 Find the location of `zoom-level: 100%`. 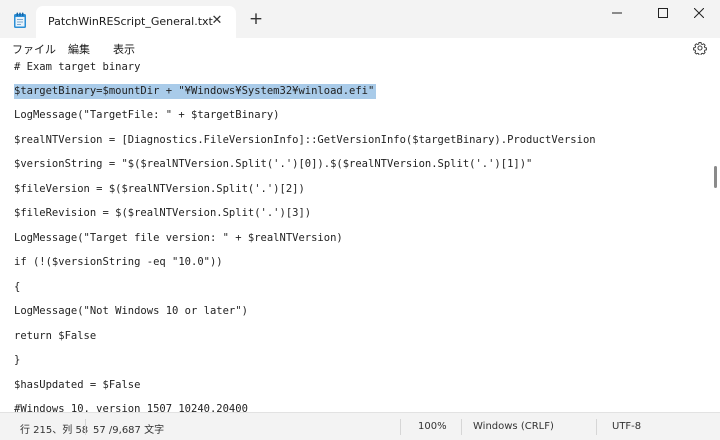

zoom-level: 100% is located at coordinates (432, 426).